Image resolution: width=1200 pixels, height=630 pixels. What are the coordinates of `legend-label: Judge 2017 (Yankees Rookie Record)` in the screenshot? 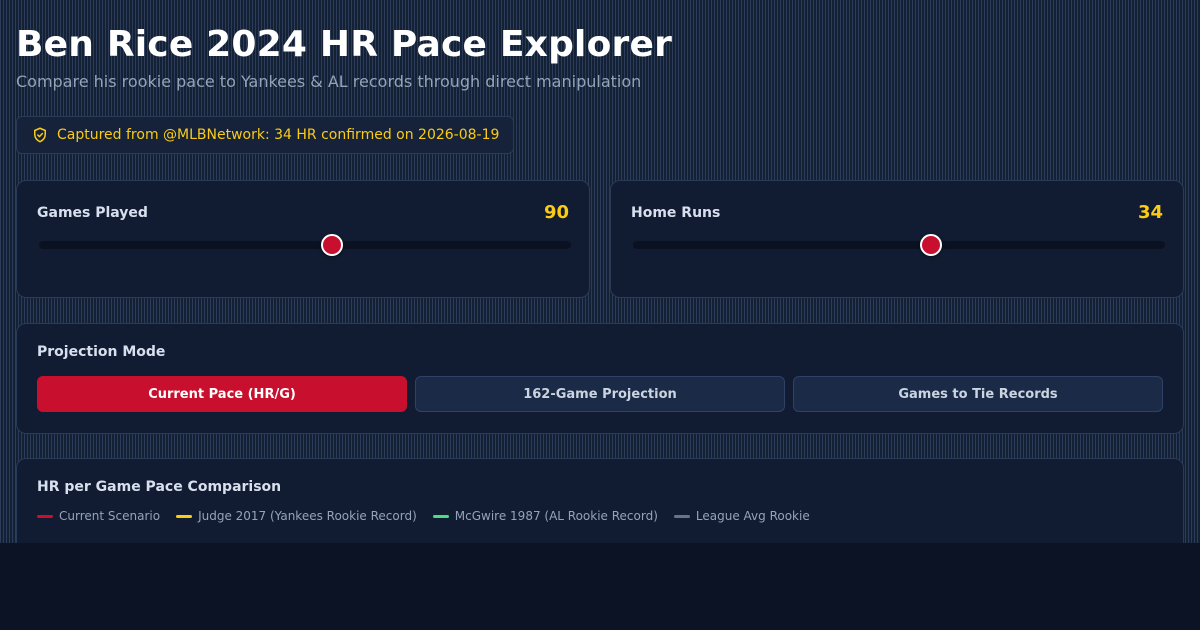 It's located at (307, 516).